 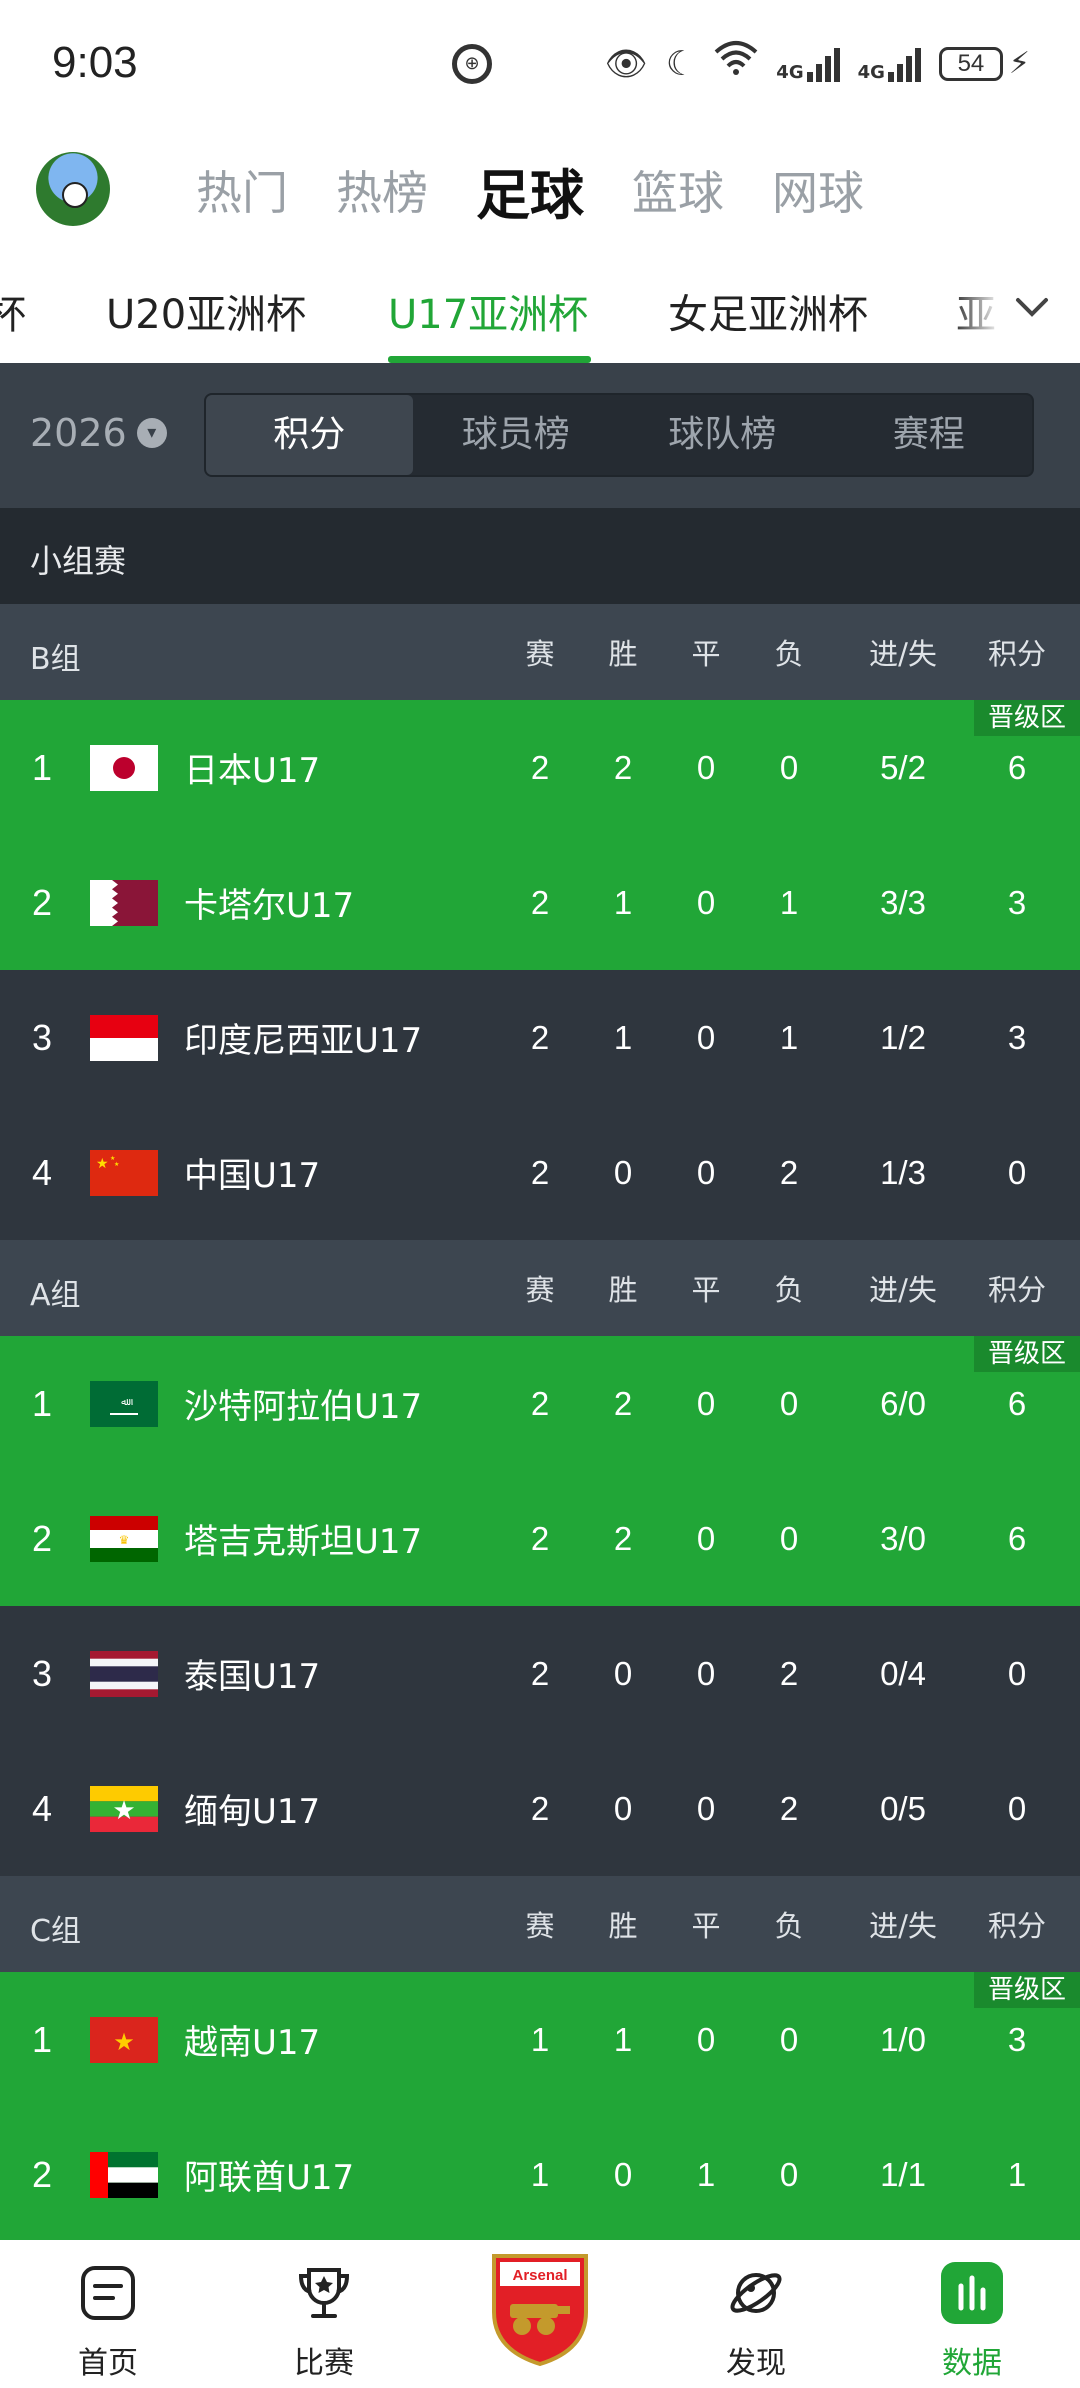 I want to click on top-nav: 热门 热榜 足球 篮球 网球, so click(x=540, y=190).